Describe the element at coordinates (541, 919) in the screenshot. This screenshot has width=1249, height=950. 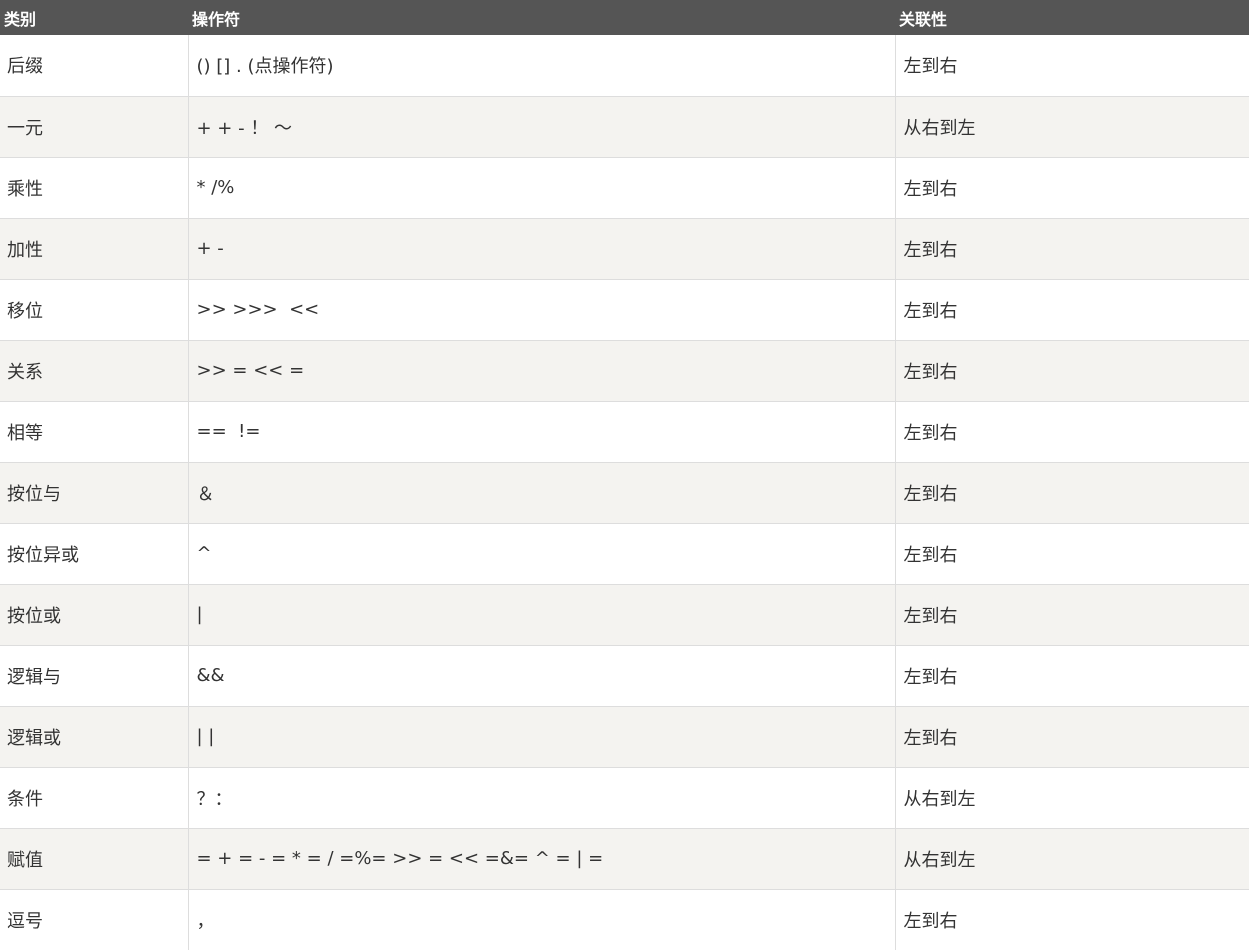
I see `cell-operator: ，` at that location.